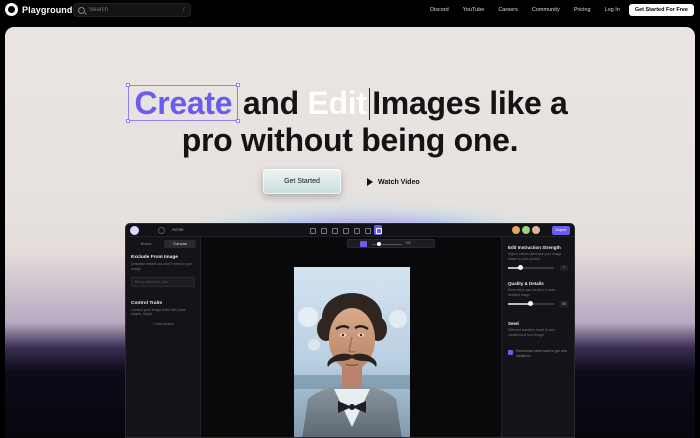 The height and width of the screenshot is (438, 700). I want to click on editor-topbar: Acme Export, so click(350, 230).